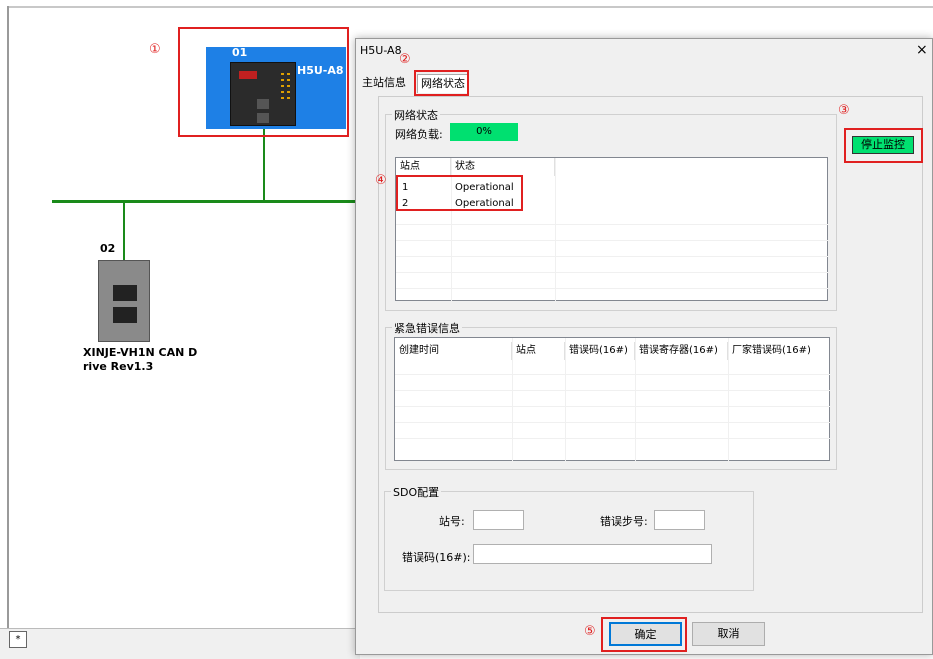 This screenshot has height=659, width=933. I want to click on error-code-label: 错误码(16#):, so click(436, 557).